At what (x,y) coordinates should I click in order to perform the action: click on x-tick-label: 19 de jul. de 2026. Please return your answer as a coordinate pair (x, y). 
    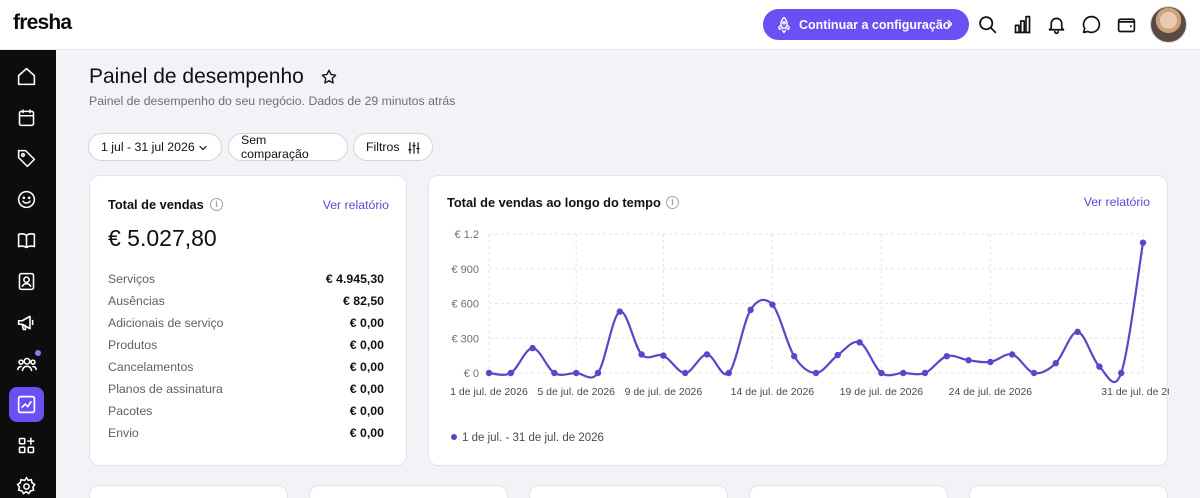
    Looking at the image, I should click on (882, 392).